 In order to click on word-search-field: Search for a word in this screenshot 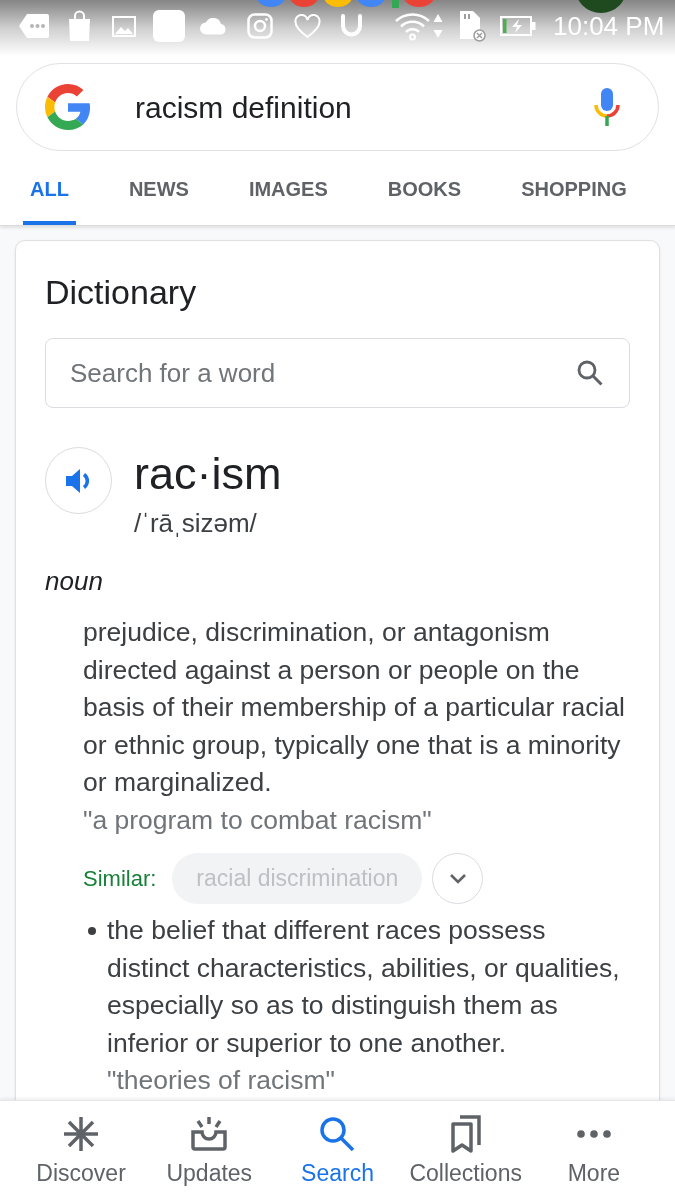, I will do `click(337, 373)`.